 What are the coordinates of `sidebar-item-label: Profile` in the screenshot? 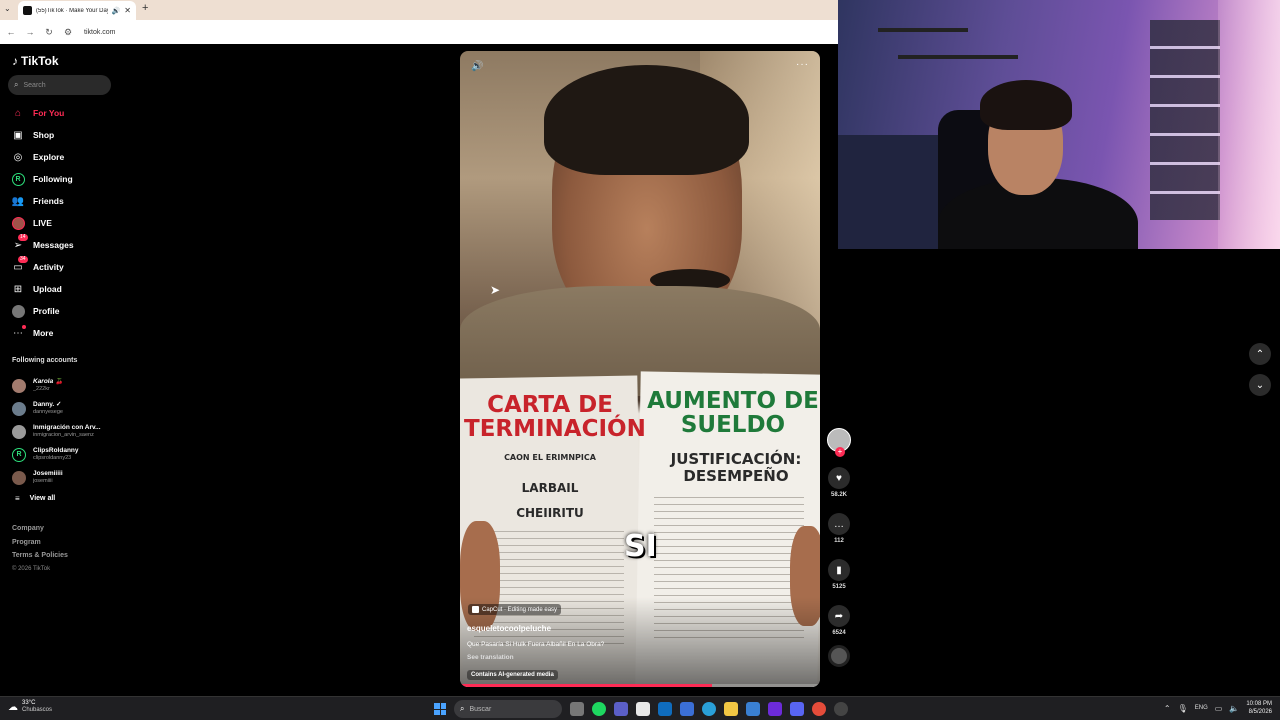 It's located at (46, 311).